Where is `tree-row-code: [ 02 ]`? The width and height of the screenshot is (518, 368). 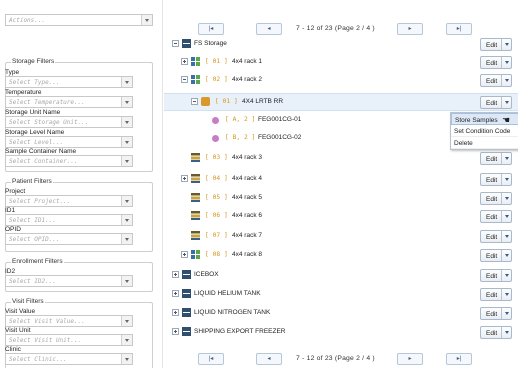
tree-row-code: [ 02 ] is located at coordinates (216, 79).